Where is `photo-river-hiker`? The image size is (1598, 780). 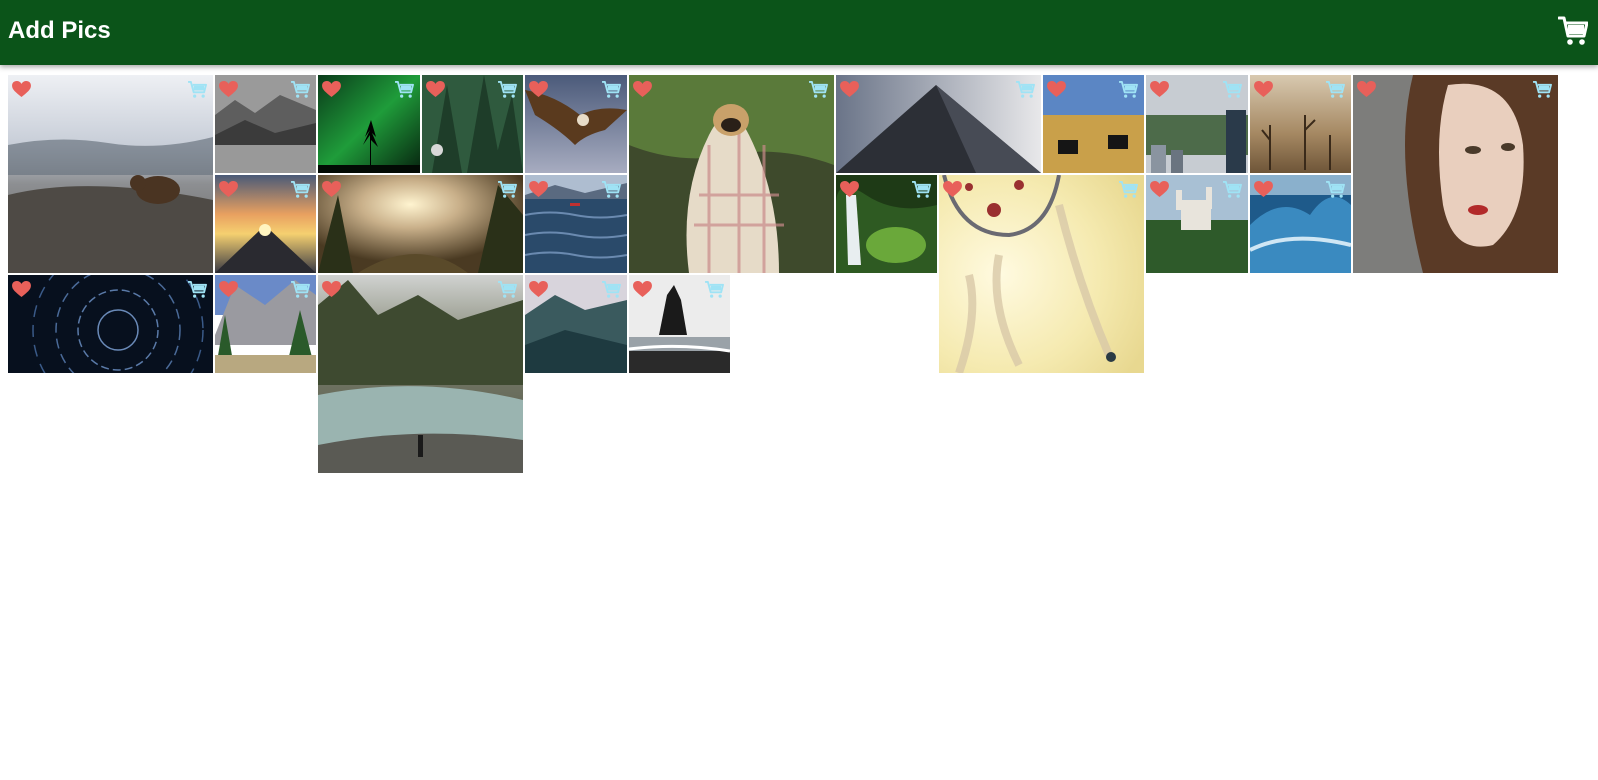
photo-river-hiker is located at coordinates (420, 374).